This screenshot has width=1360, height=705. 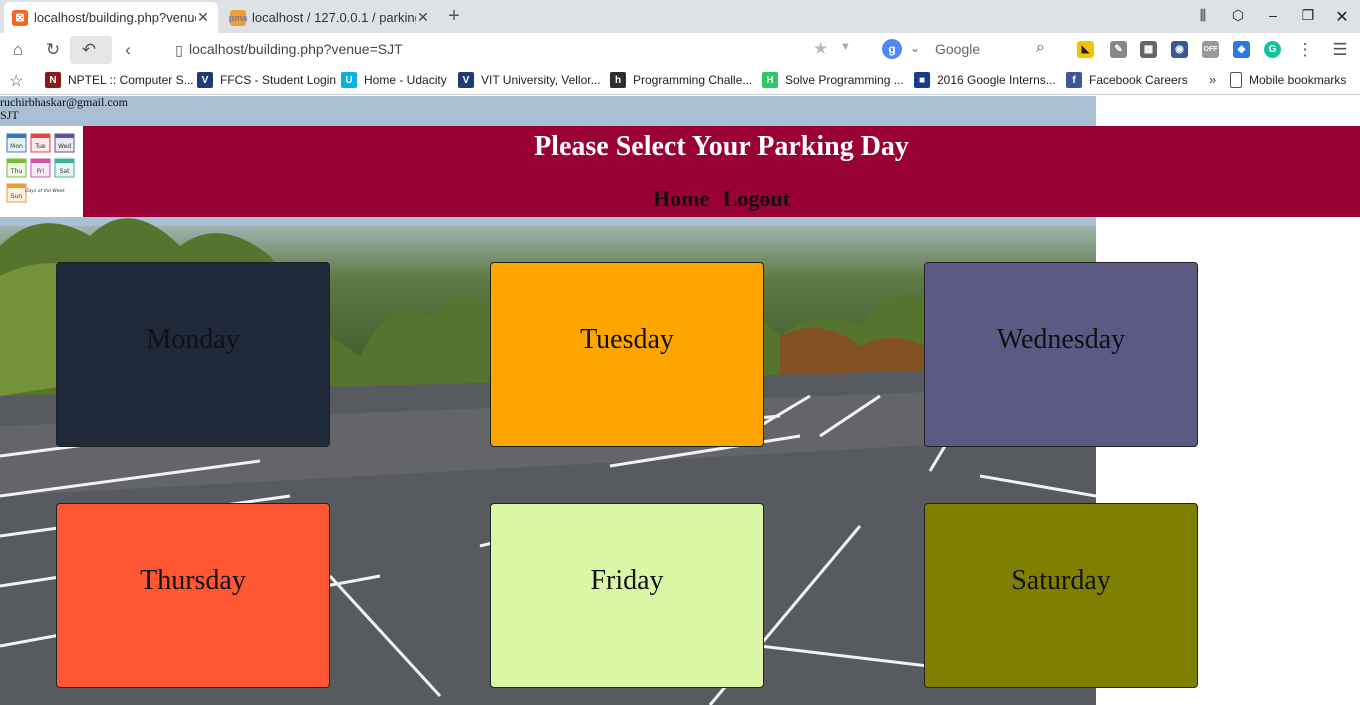 What do you see at coordinates (16, 146) in the screenshot?
I see `logo-day: Mon` at bounding box center [16, 146].